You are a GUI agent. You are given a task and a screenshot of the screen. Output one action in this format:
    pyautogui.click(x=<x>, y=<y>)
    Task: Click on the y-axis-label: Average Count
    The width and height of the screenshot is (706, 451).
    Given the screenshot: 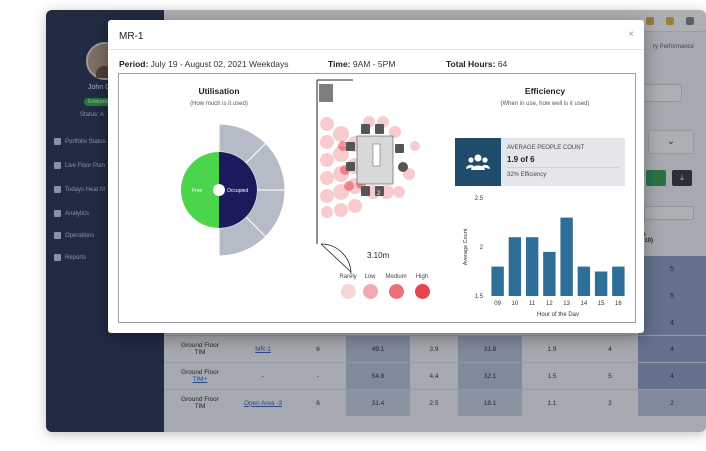 What is the action you would take?
    pyautogui.click(x=466, y=246)
    